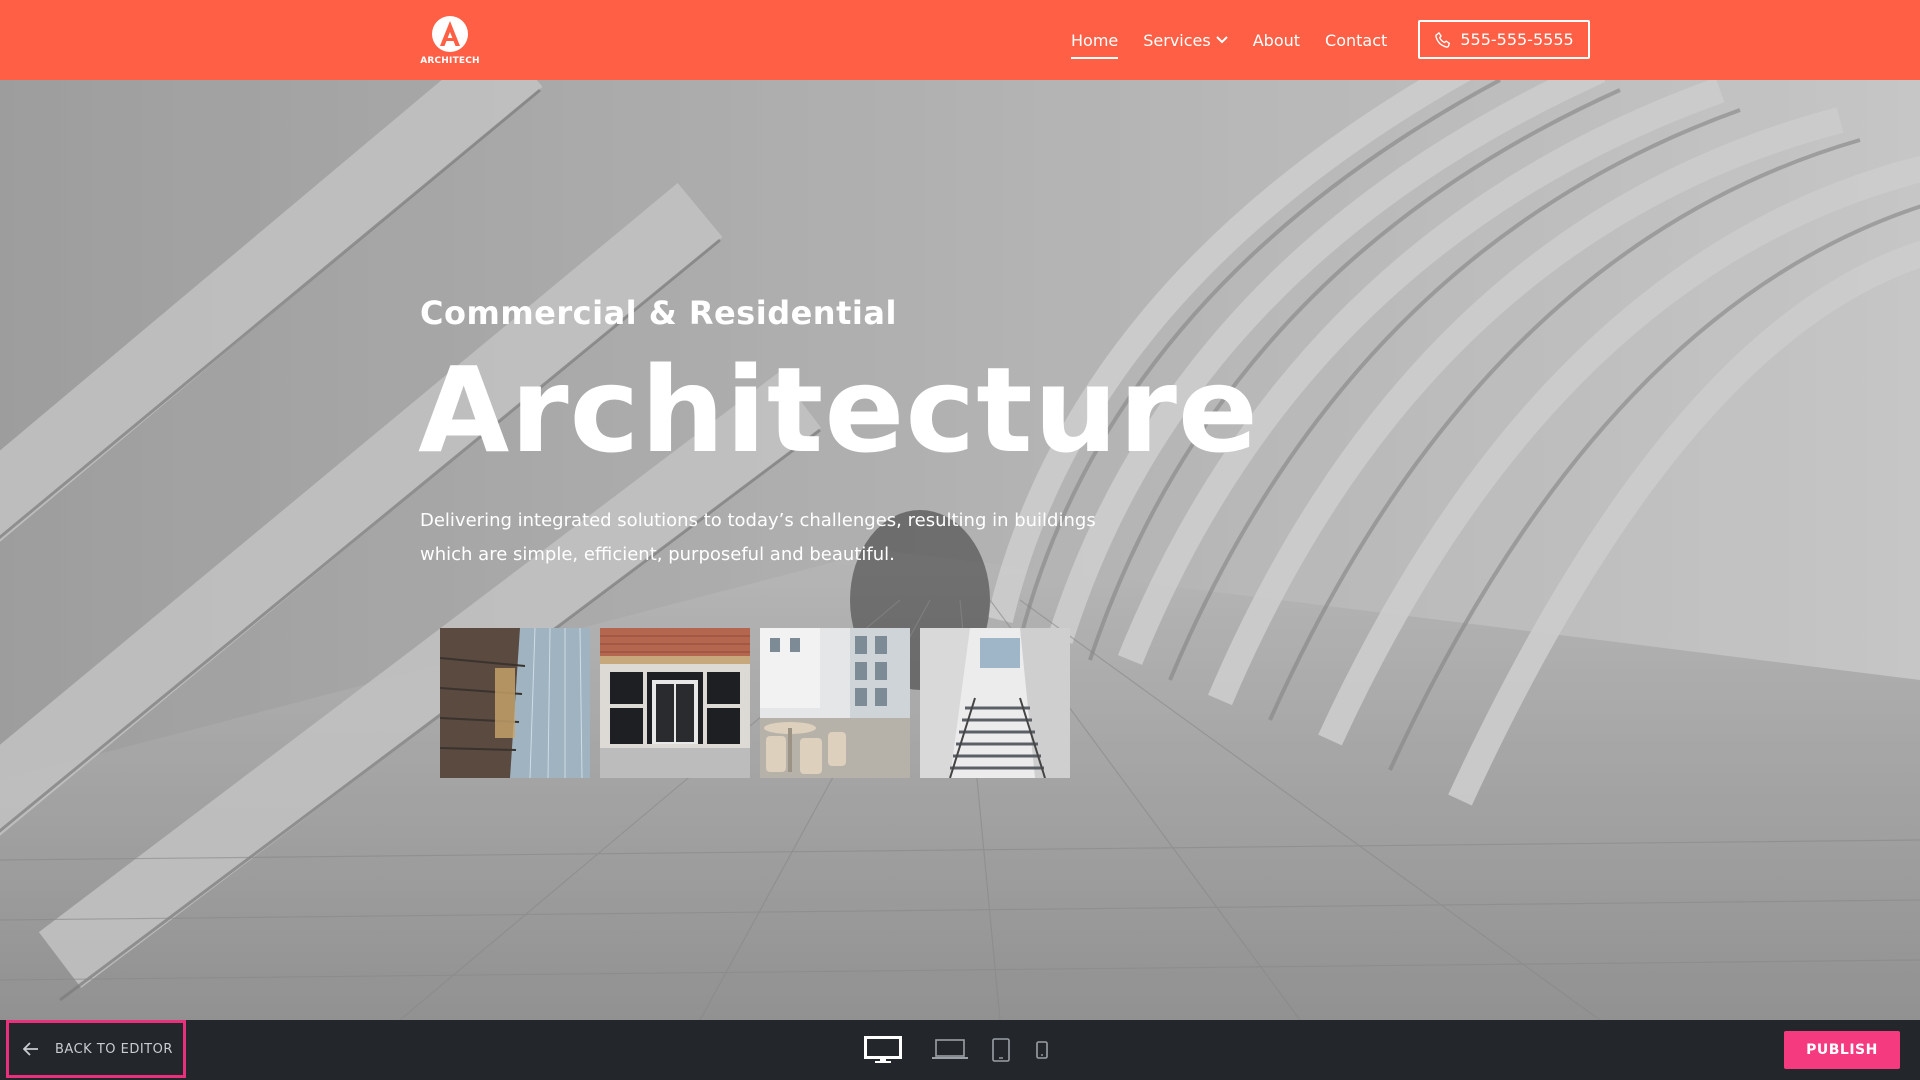 This screenshot has height=1080, width=1920. Describe the element at coordinates (1177, 40) in the screenshot. I see `nav-services-label: Services` at that location.